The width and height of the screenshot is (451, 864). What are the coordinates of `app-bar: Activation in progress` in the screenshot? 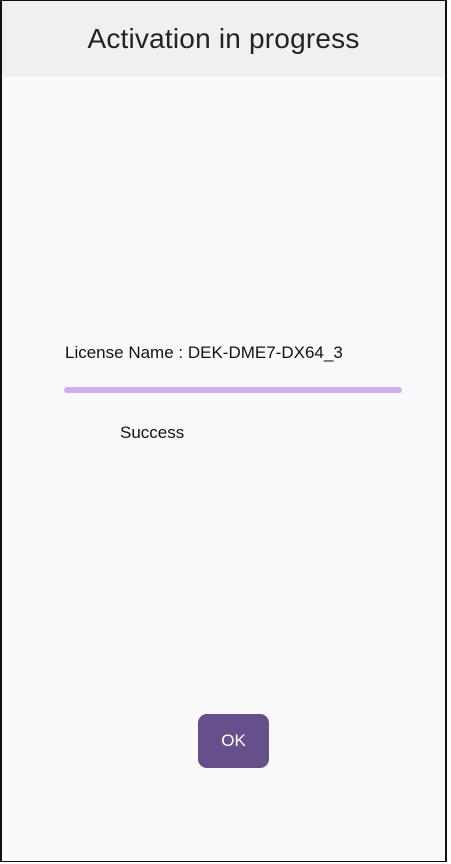 It's located at (223, 39).